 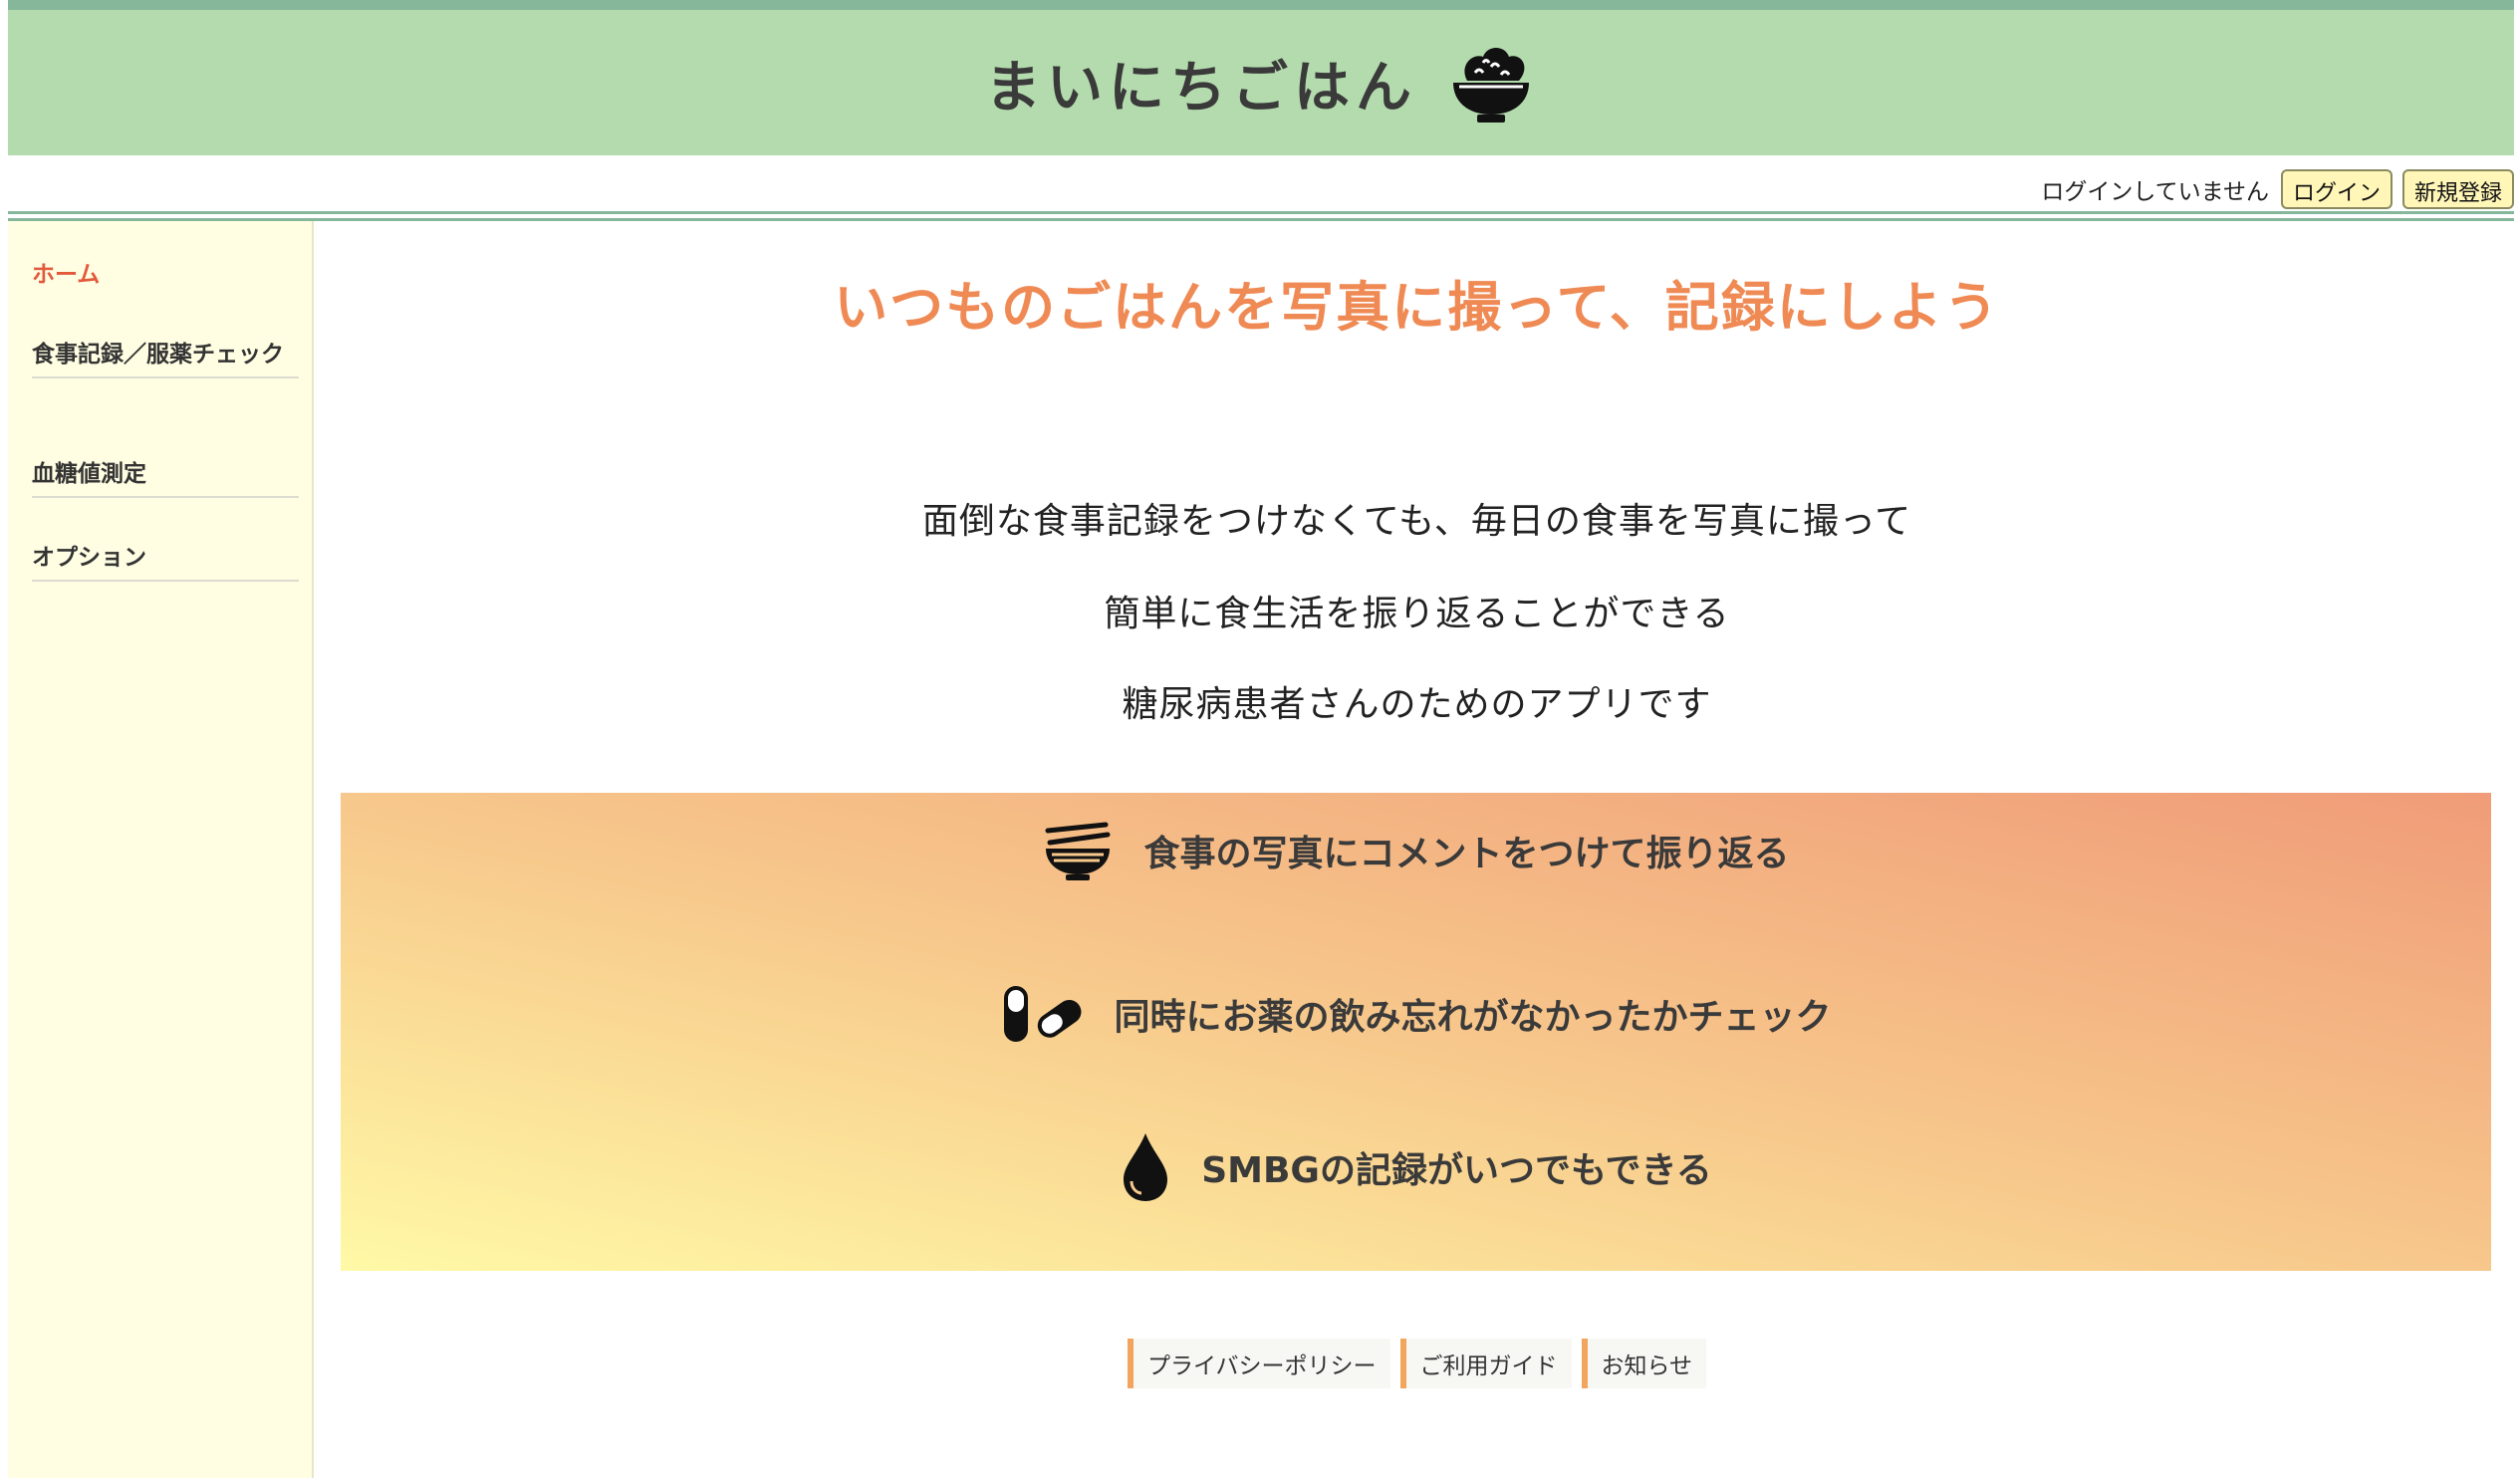 I want to click on footer-links: プライバシーポリシー ご利用ガイド お知らせ, so click(x=1417, y=1363).